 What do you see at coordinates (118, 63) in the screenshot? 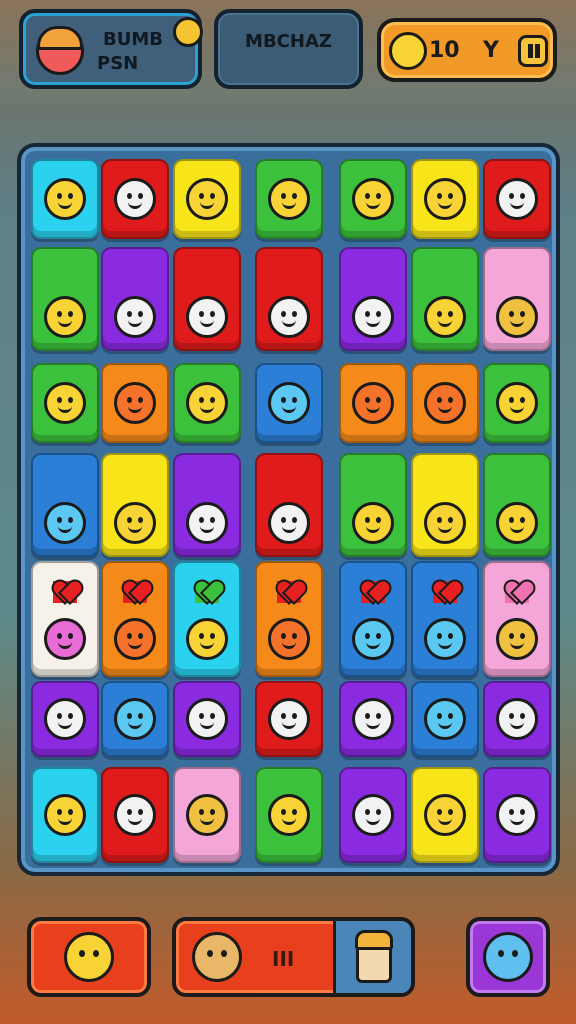
I see `player-name-line2: PSN` at bounding box center [118, 63].